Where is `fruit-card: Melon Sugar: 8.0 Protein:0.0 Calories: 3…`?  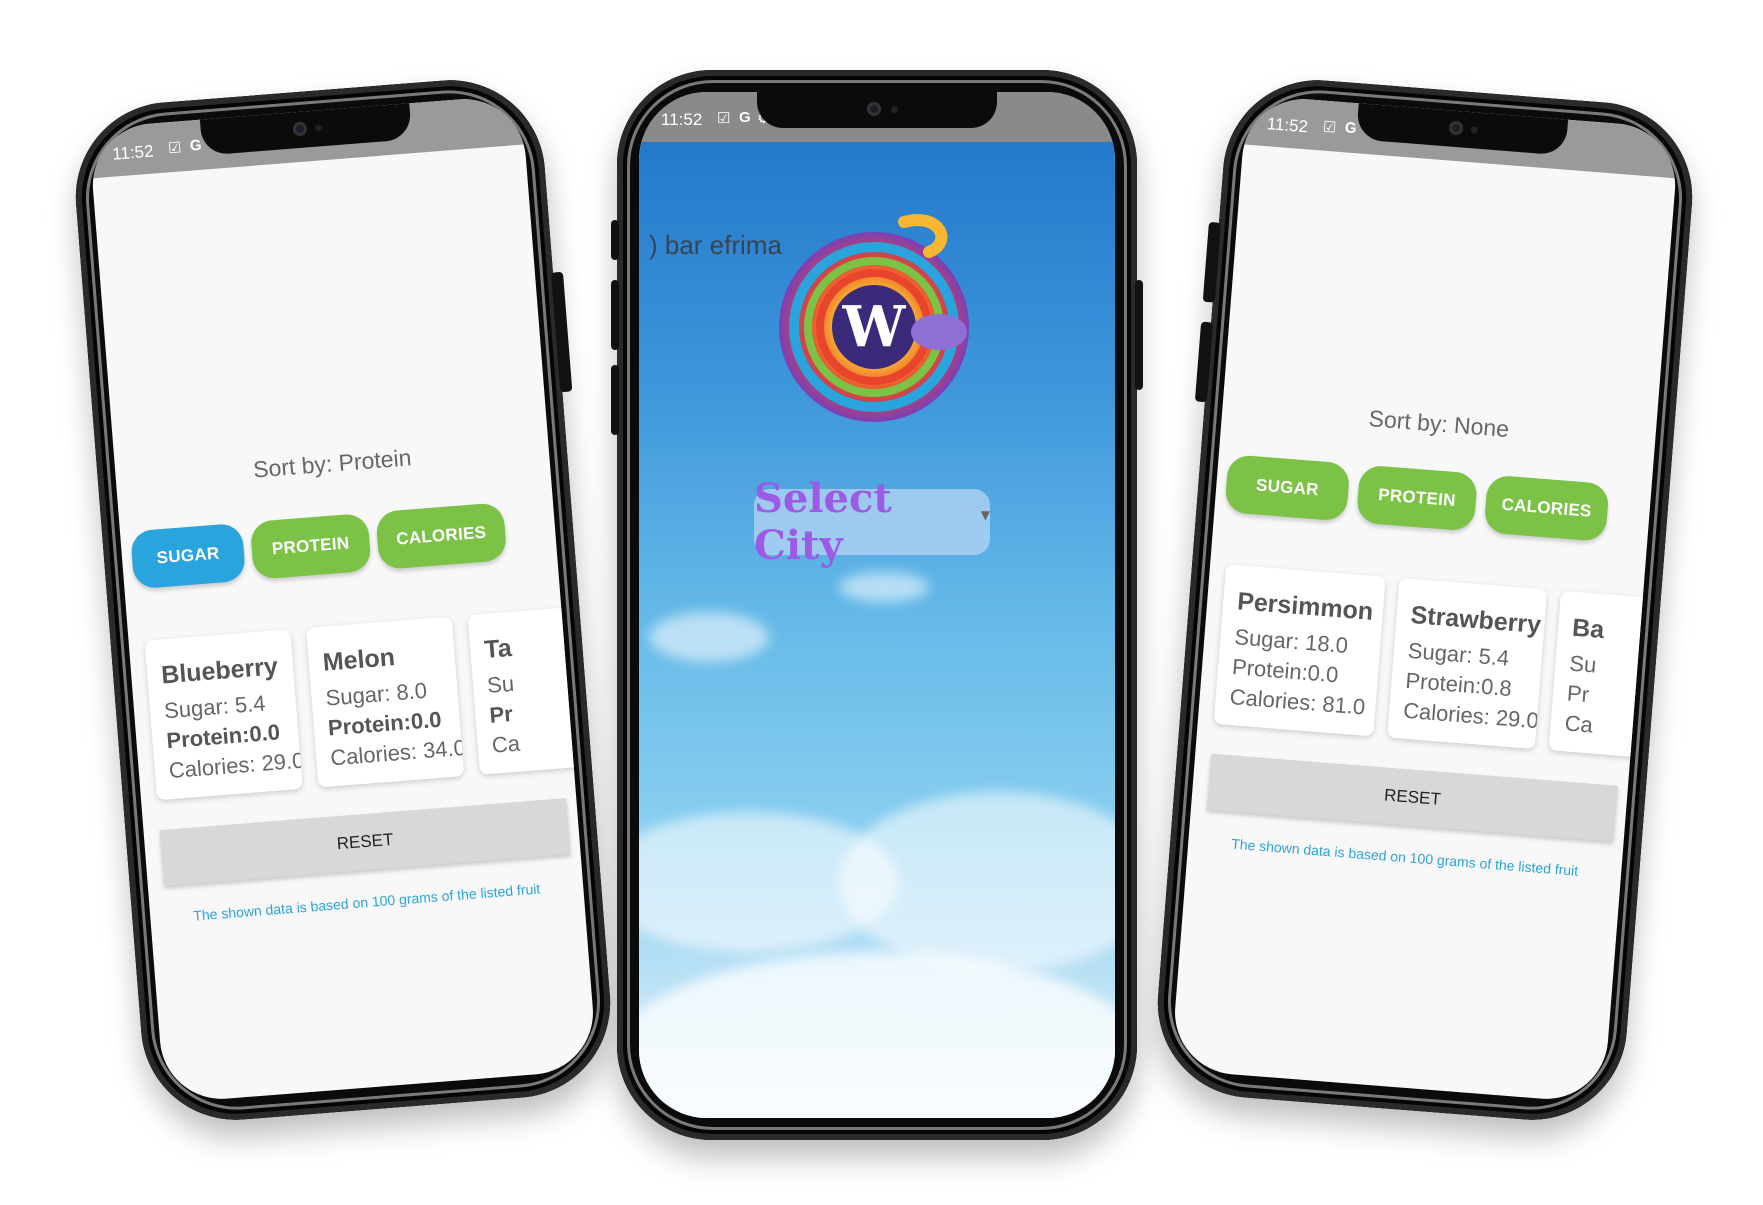
fruit-card: Melon Sugar: 8.0 Protein:0.0 Calories: 3… is located at coordinates (385, 702).